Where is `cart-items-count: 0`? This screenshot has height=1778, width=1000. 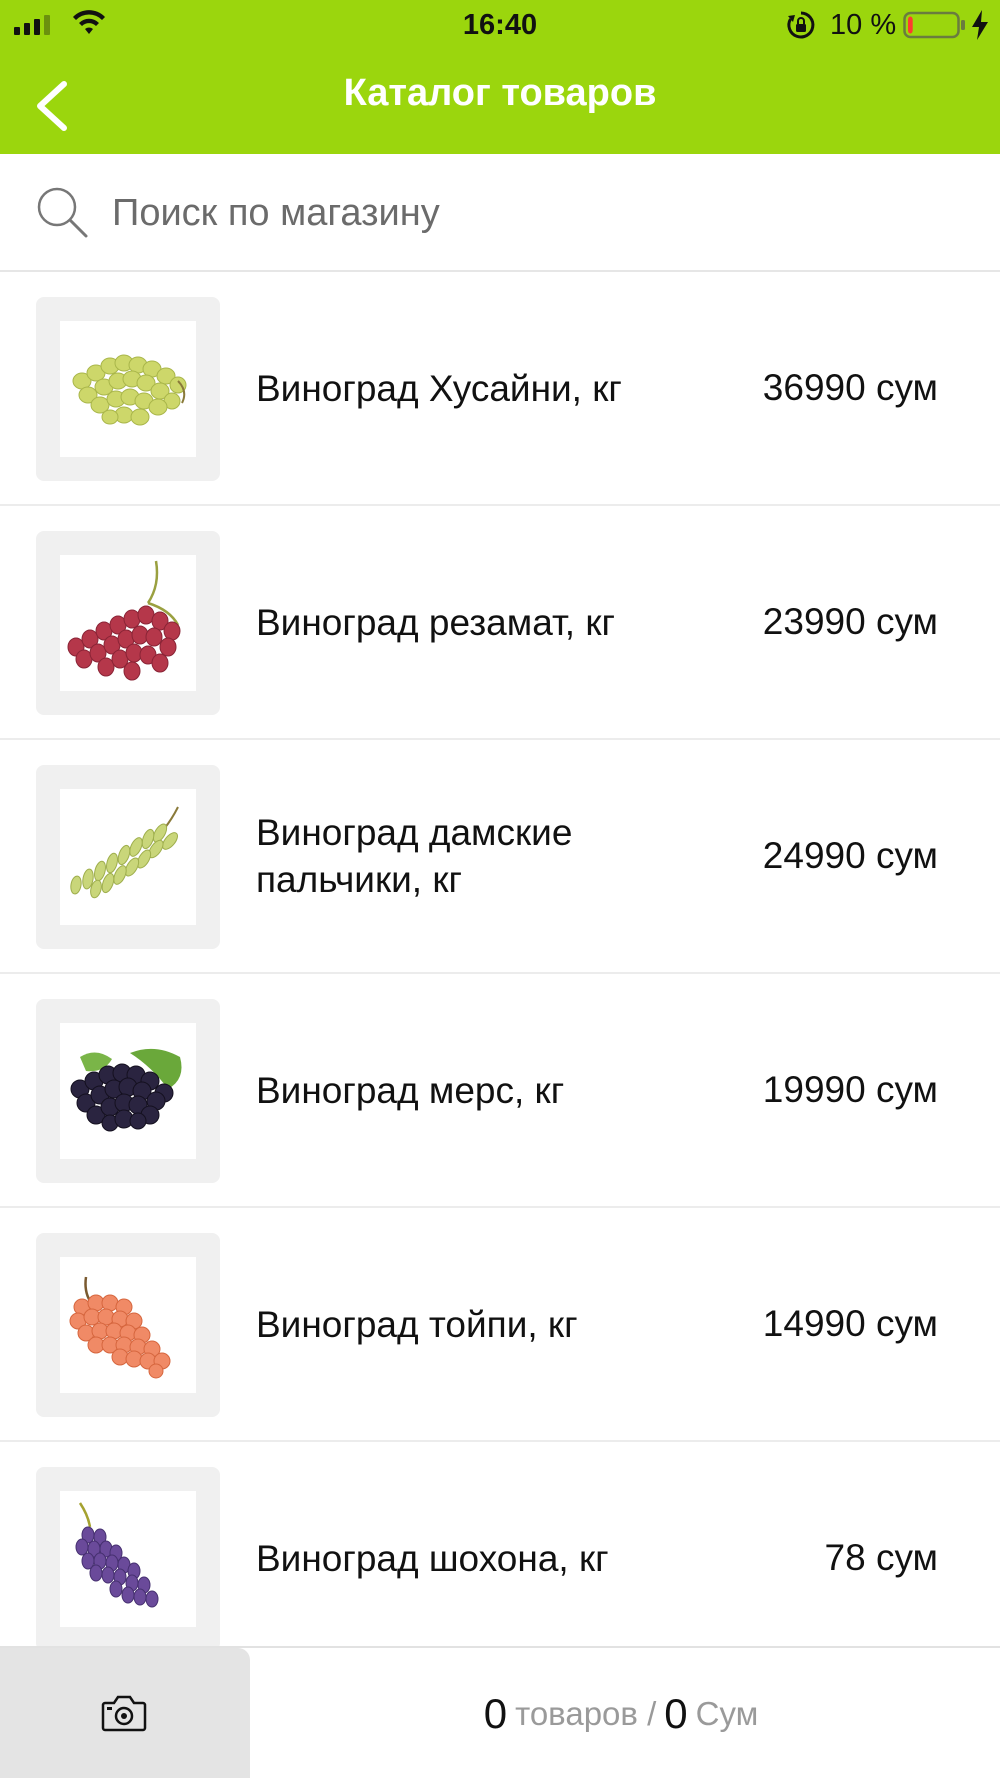
cart-items-count: 0 is located at coordinates (495, 1713).